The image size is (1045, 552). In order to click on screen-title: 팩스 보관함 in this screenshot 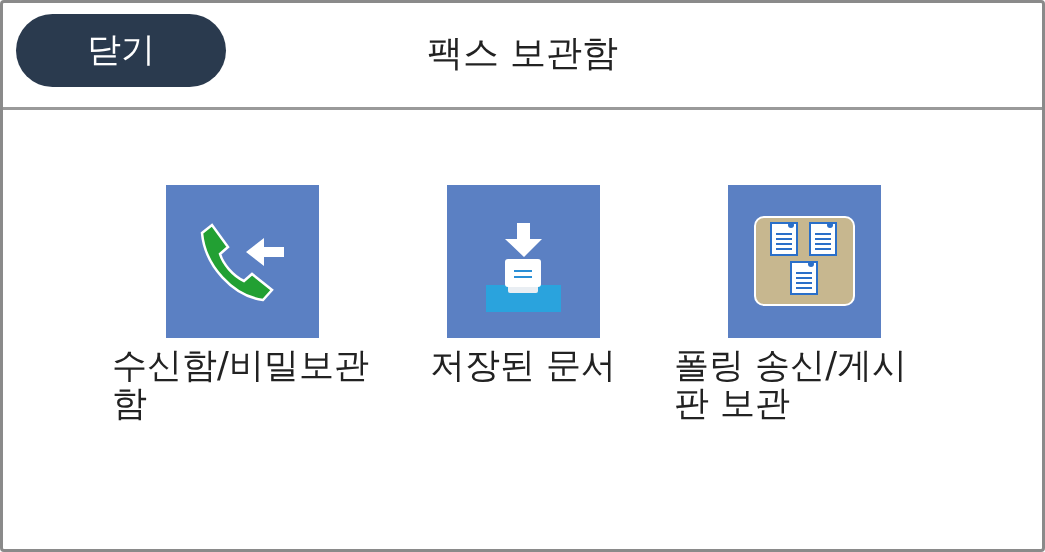, I will do `click(522, 53)`.